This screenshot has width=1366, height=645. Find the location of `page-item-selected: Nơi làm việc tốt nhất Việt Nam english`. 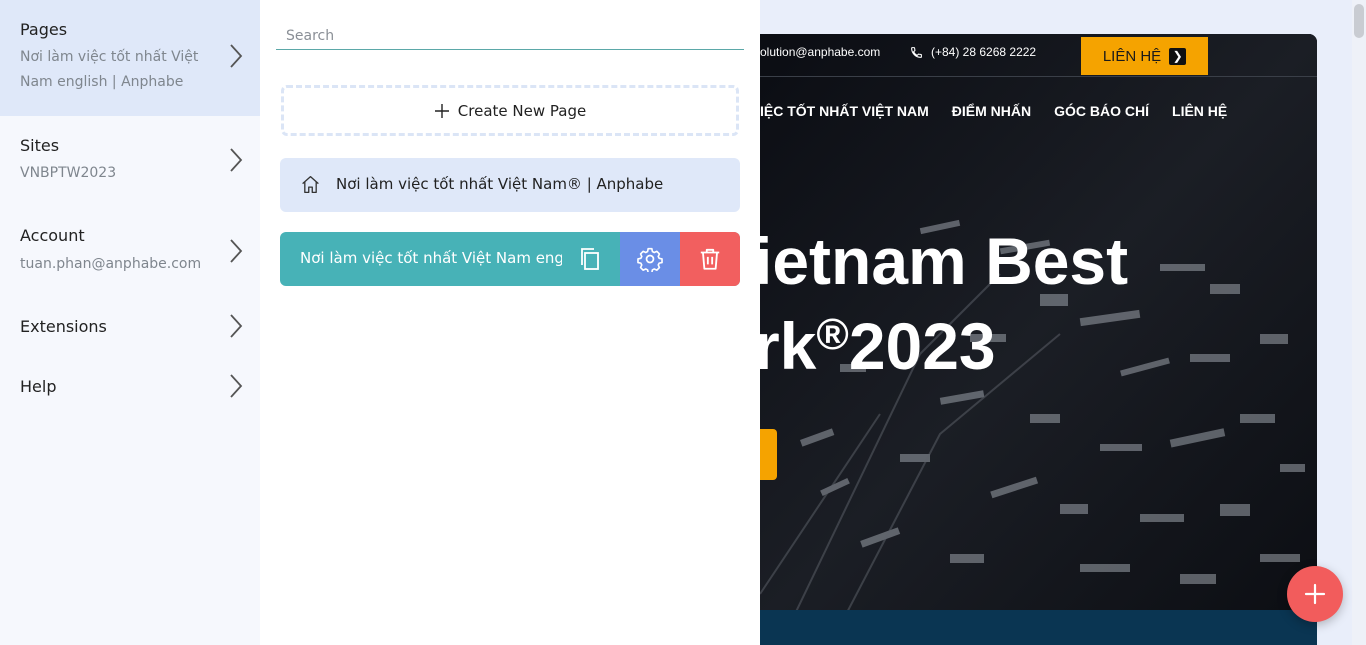

page-item-selected: Nơi làm việc tốt nhất Việt Nam english is located at coordinates (510, 259).